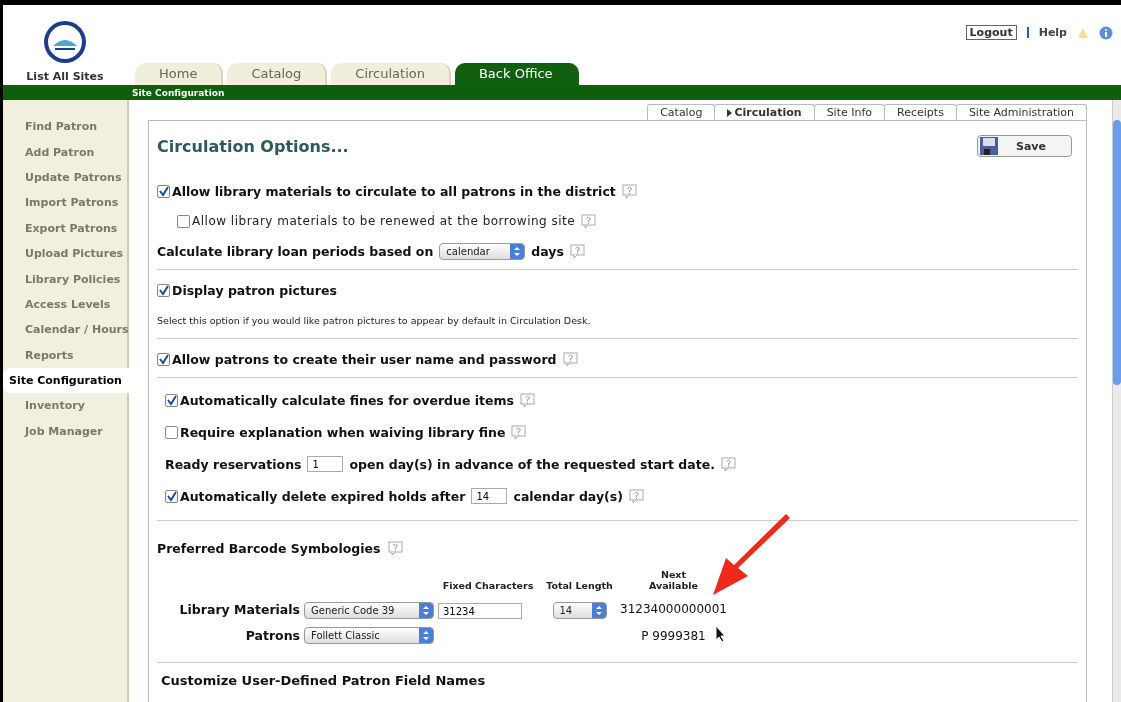  Describe the element at coordinates (65, 304) in the screenshot. I see `sidebar-item: Access Levels` at that location.